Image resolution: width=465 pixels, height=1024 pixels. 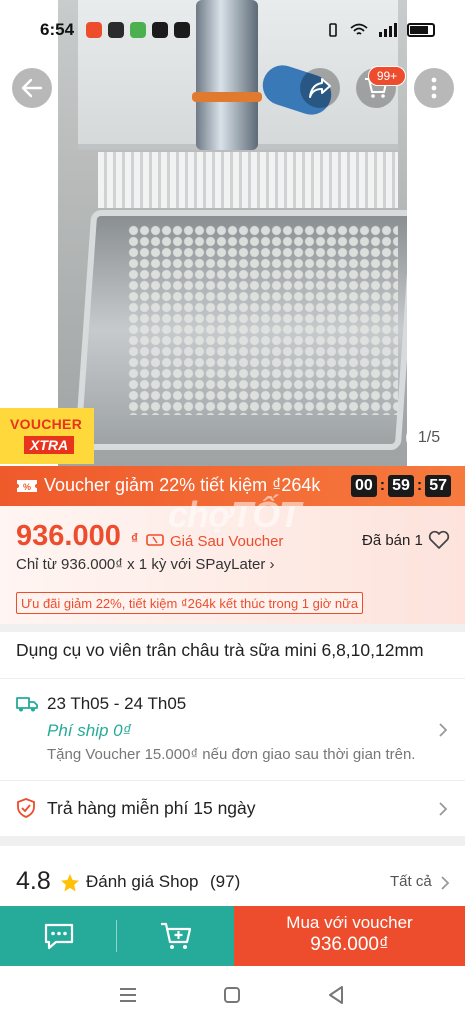 I want to click on buy-button-price: 936.000₫, so click(x=349, y=944).